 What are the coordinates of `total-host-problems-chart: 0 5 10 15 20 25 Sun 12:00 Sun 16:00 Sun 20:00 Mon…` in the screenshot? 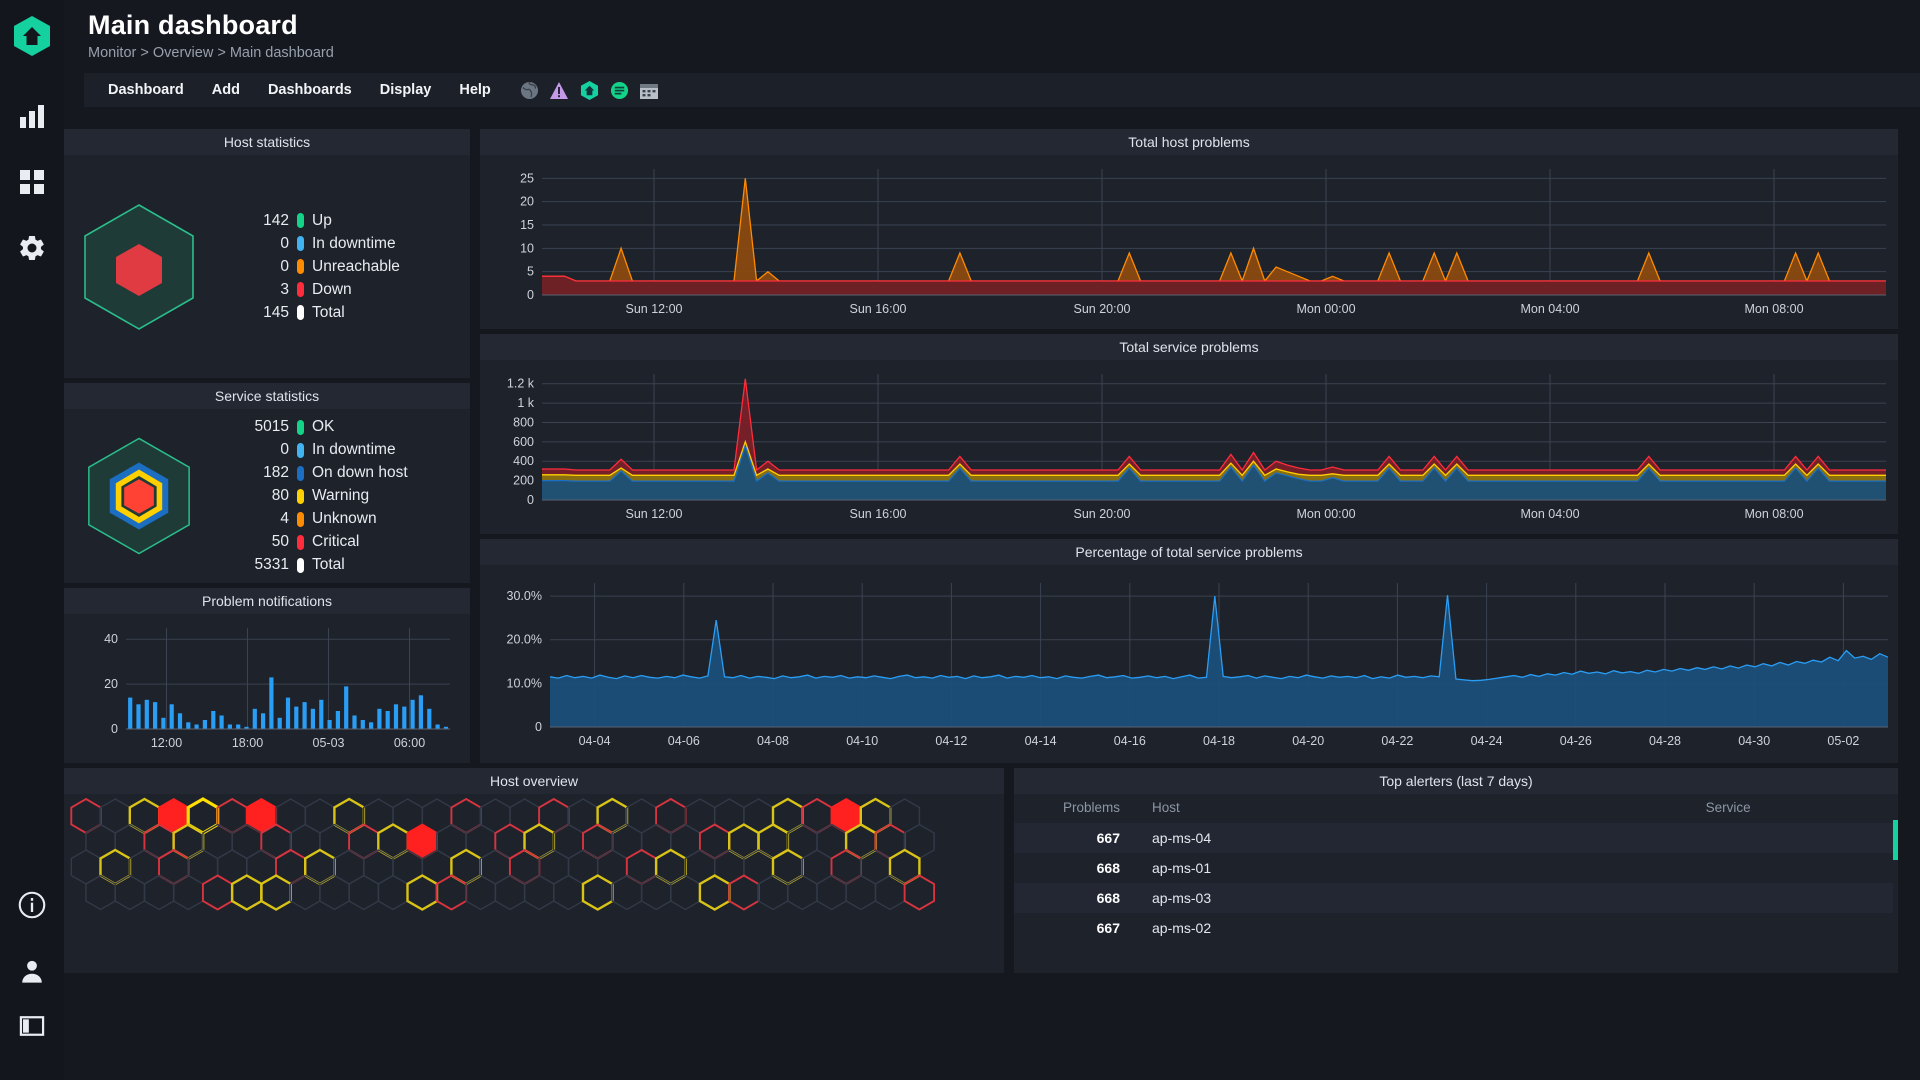 It's located at (1189, 242).